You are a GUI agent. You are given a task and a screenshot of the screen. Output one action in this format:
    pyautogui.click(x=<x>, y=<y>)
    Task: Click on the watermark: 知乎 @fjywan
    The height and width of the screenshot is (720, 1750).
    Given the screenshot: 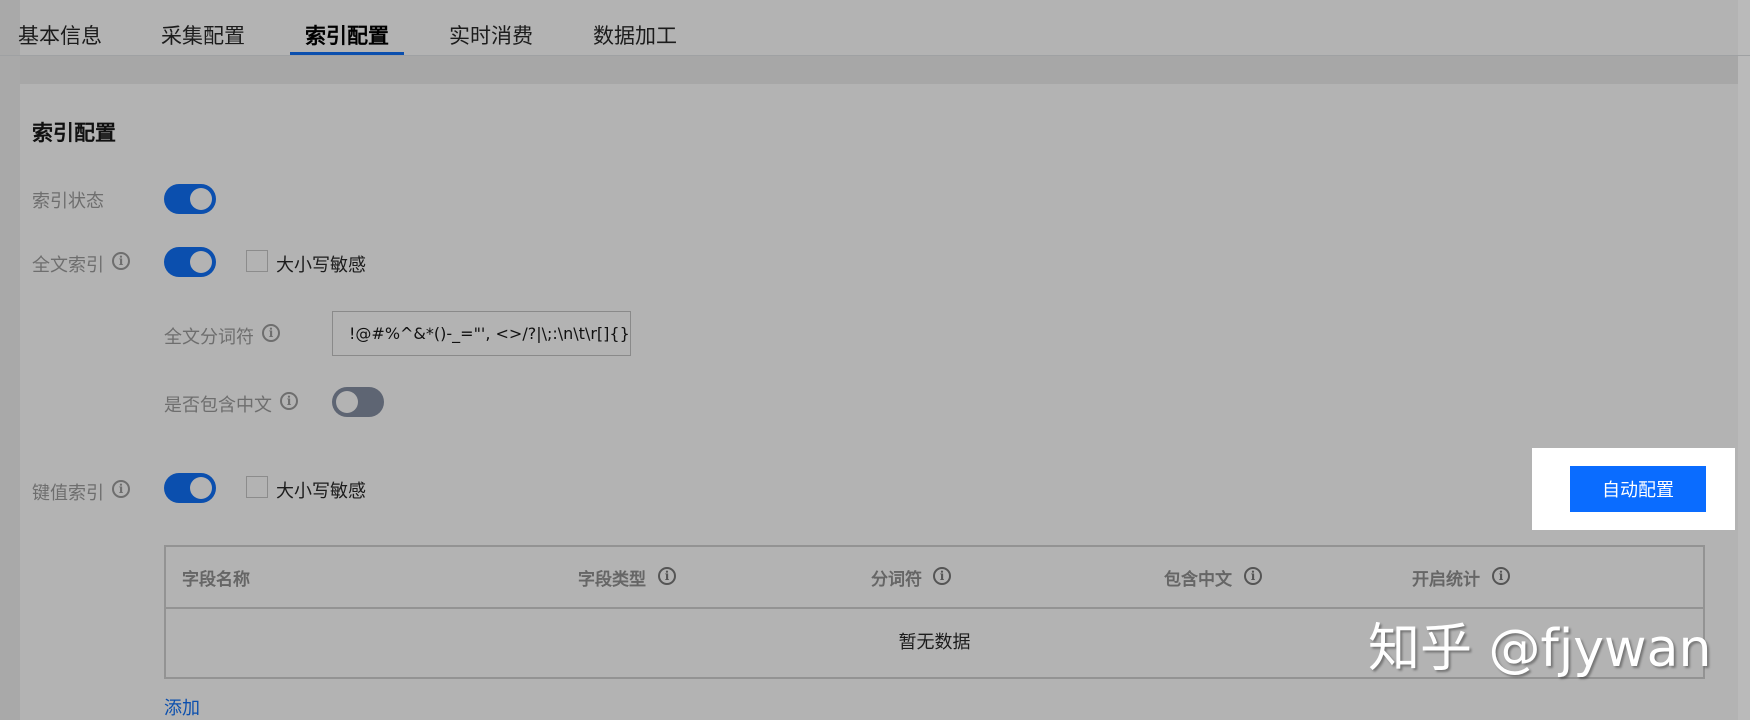 What is the action you would take?
    pyautogui.click(x=1540, y=649)
    